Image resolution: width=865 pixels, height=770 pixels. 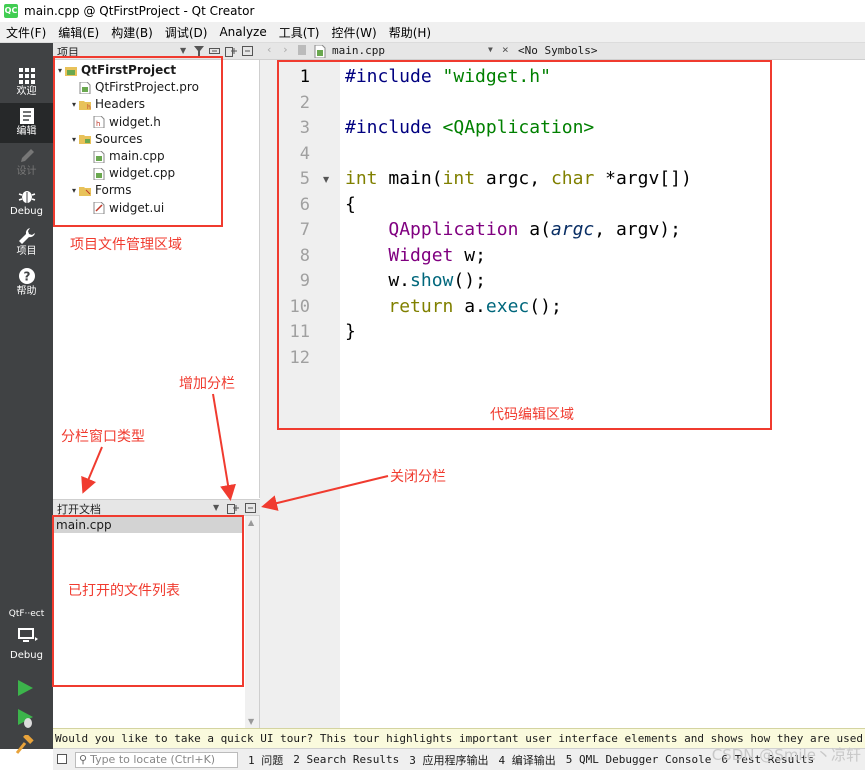 I want to click on annotation-box-project, so click(x=138, y=141).